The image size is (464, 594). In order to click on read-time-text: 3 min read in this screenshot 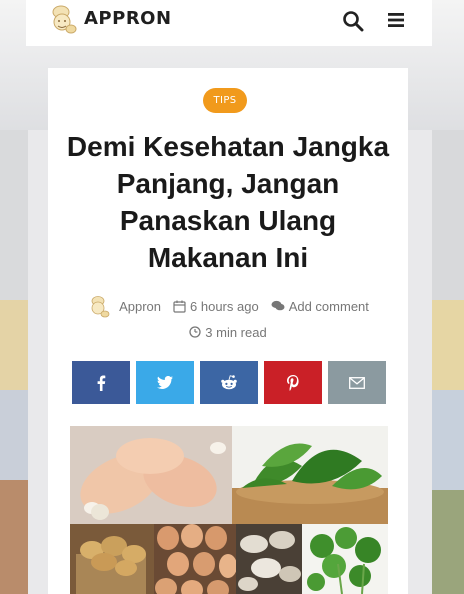, I will do `click(236, 332)`.